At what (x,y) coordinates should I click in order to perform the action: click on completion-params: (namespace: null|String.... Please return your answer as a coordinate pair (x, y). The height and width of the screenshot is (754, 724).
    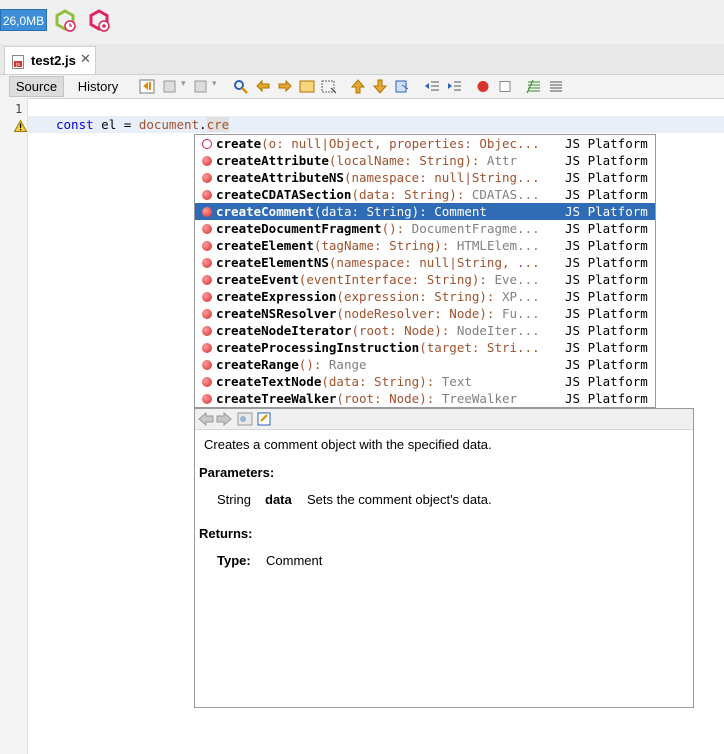
    Looking at the image, I should click on (441, 177).